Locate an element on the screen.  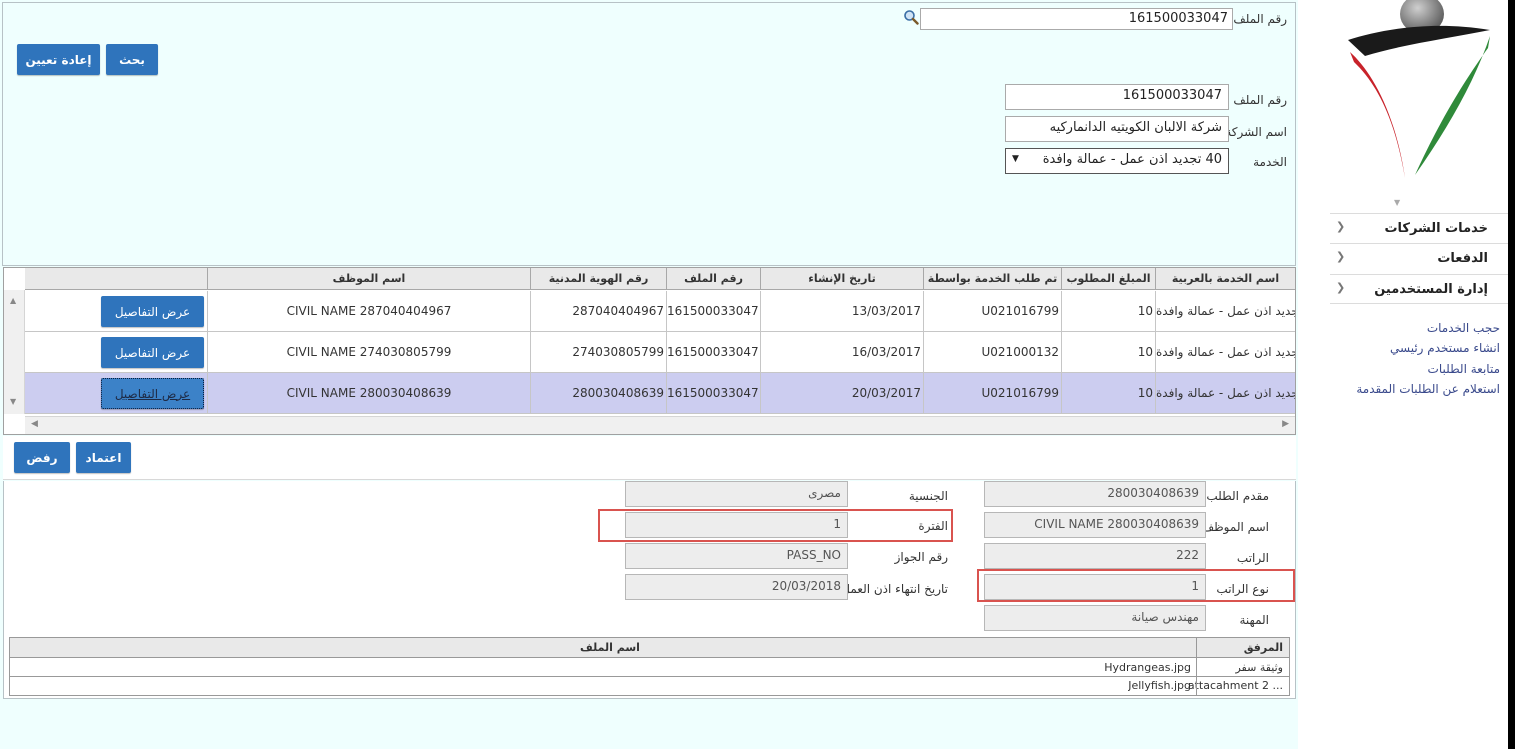
scroll-up-icon: ▲ is located at coordinates (13, 300).